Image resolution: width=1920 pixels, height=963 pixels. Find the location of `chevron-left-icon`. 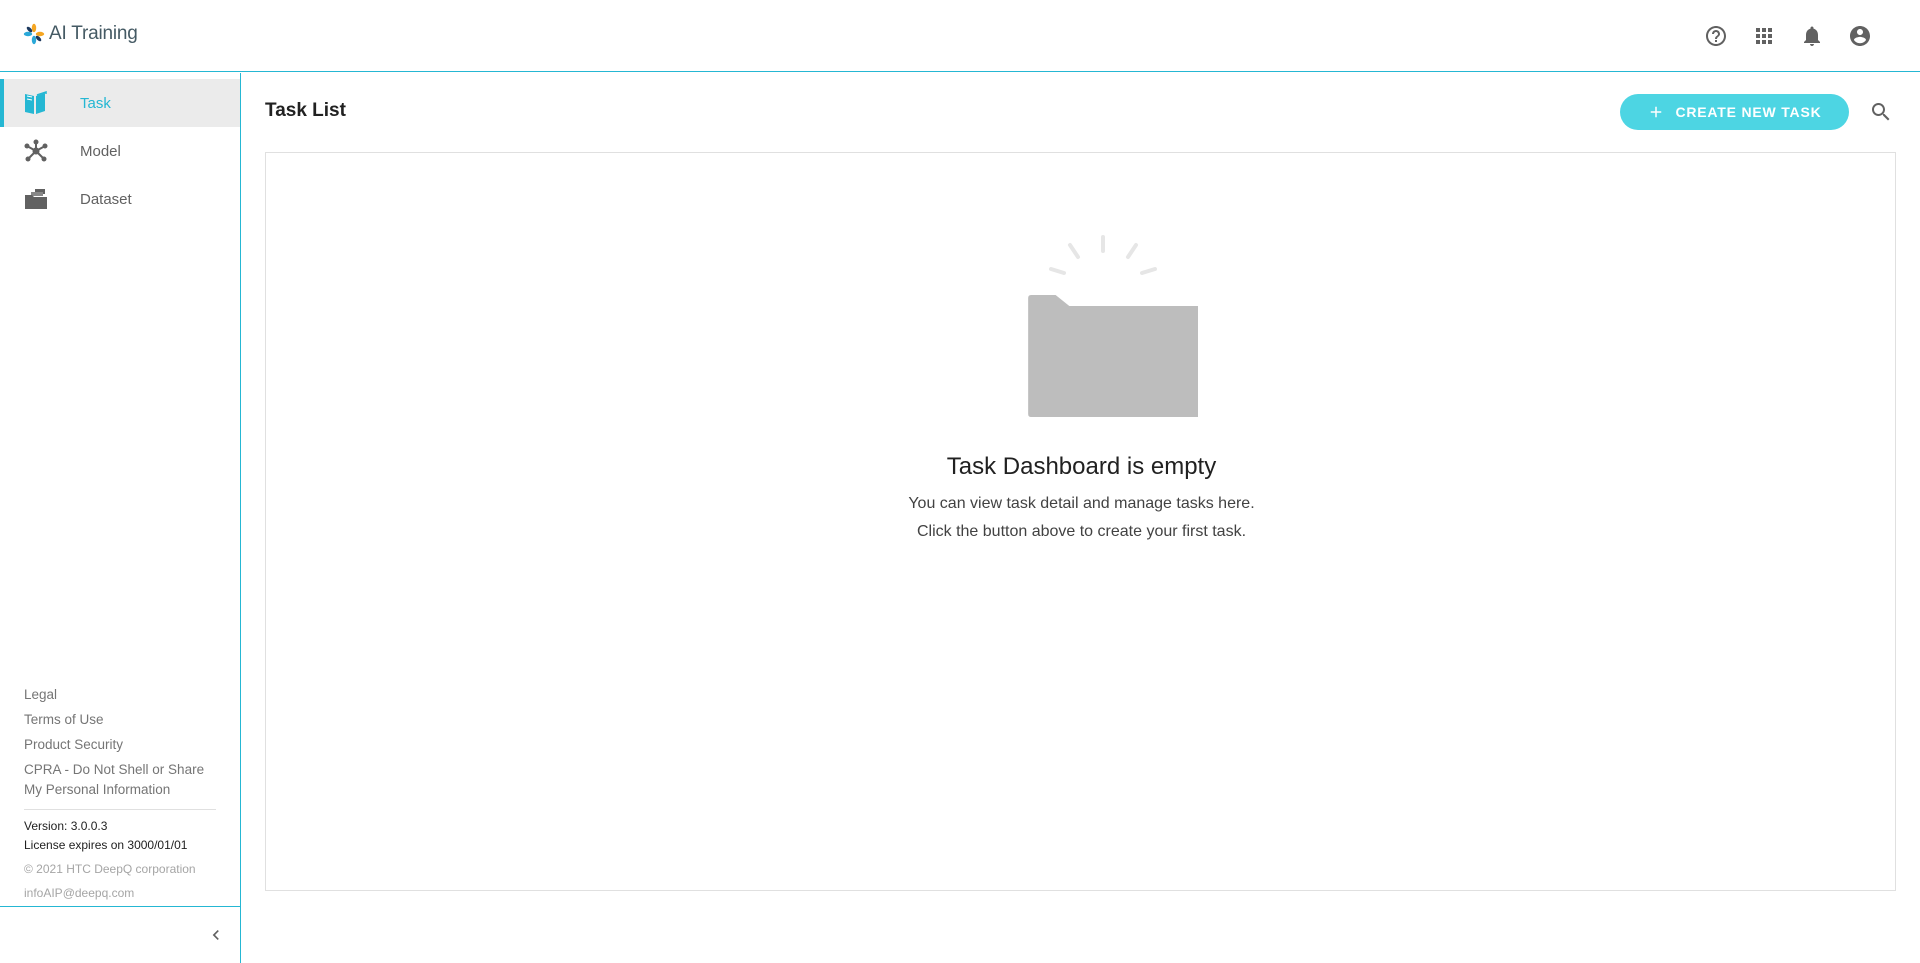

chevron-left-icon is located at coordinates (215, 935).